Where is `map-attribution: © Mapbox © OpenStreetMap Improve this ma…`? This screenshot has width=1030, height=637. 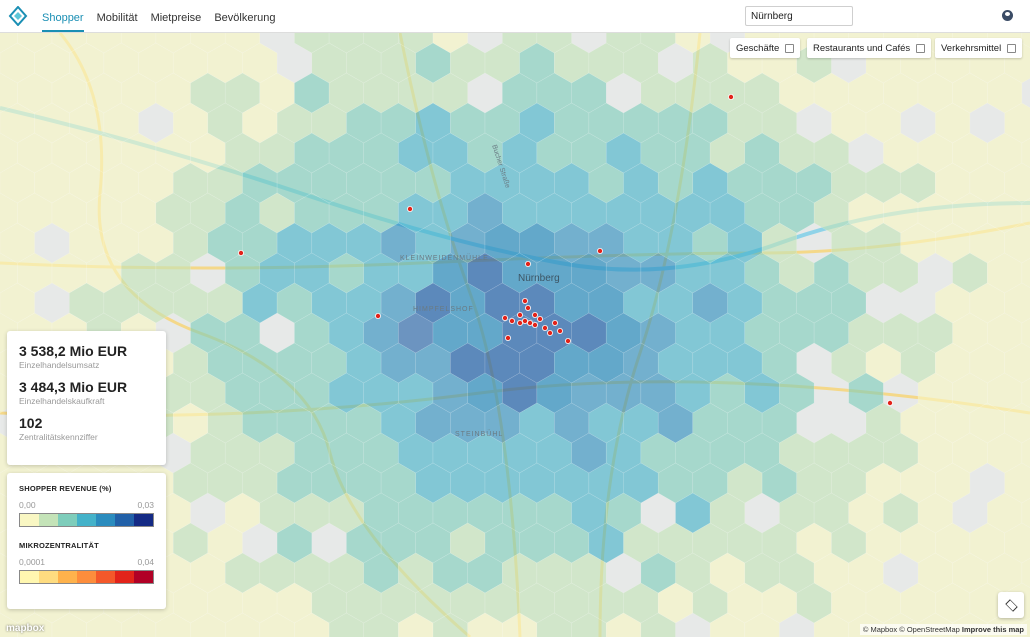
map-attribution: © Mapbox © OpenStreetMap Improve this ma… is located at coordinates (943, 629).